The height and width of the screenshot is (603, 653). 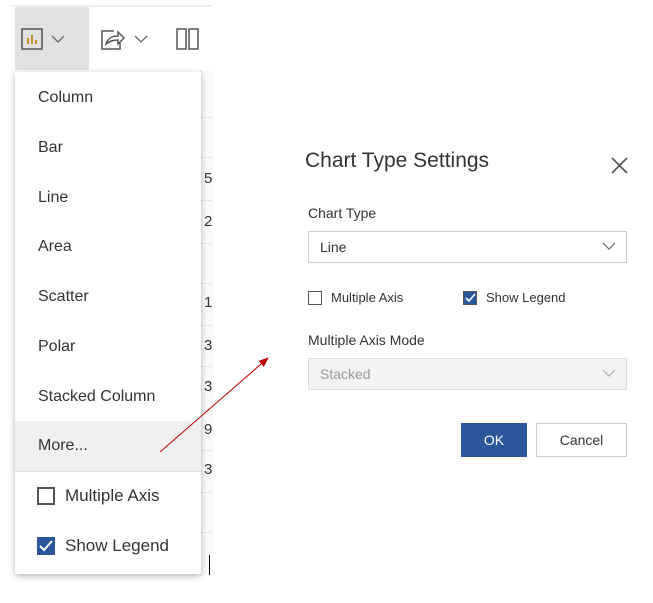 I want to click on dialog-show-legend-checkbox: Show Legend, so click(x=514, y=297).